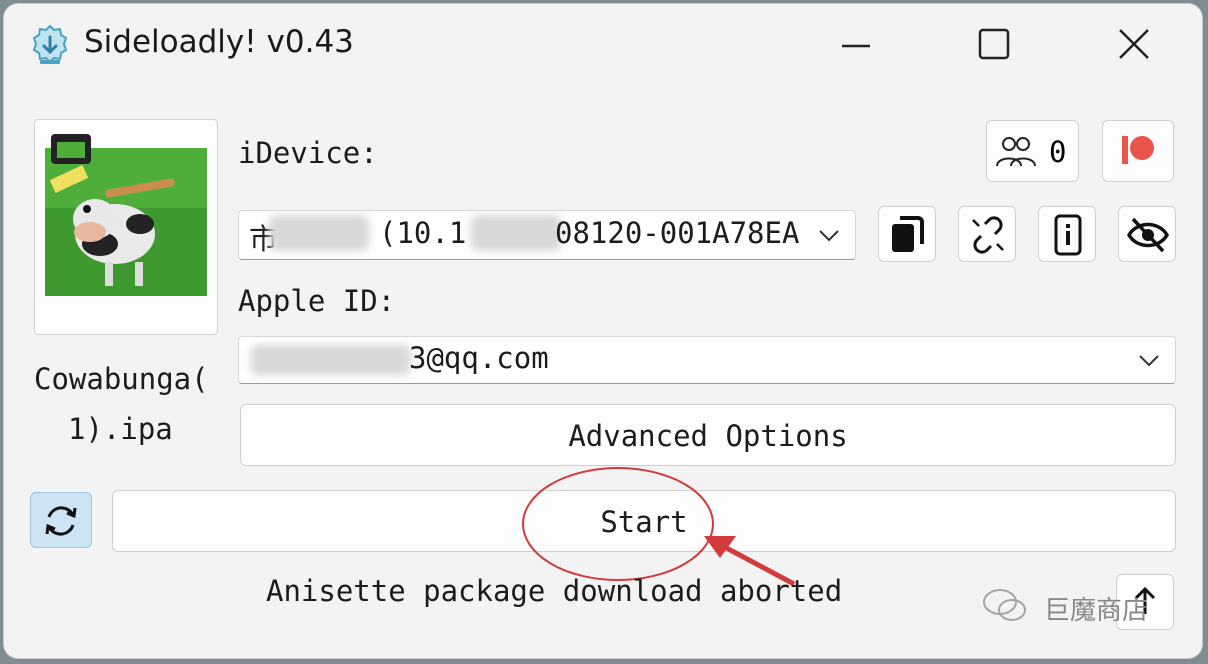  What do you see at coordinates (603, 47) in the screenshot?
I see `title-bar: Sideloadly! v0.43` at bounding box center [603, 47].